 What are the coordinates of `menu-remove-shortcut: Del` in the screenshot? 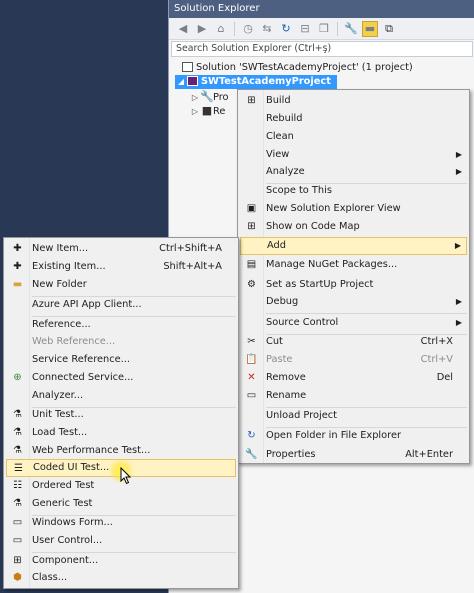 It's located at (444, 377).